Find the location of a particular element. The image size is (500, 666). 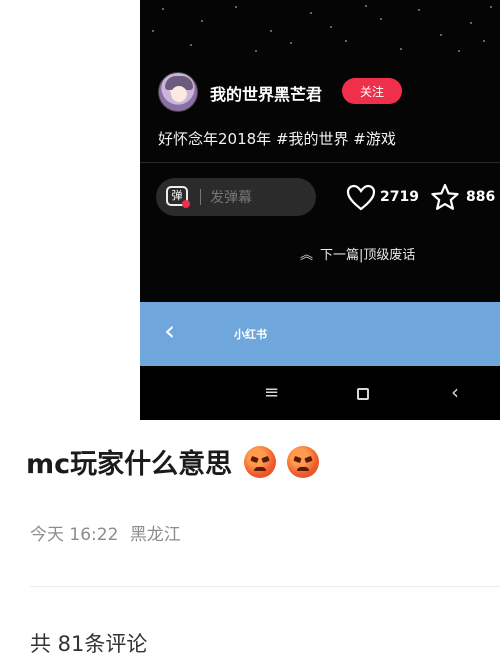

danmaku-input-box: 弹 is located at coordinates (236, 197).